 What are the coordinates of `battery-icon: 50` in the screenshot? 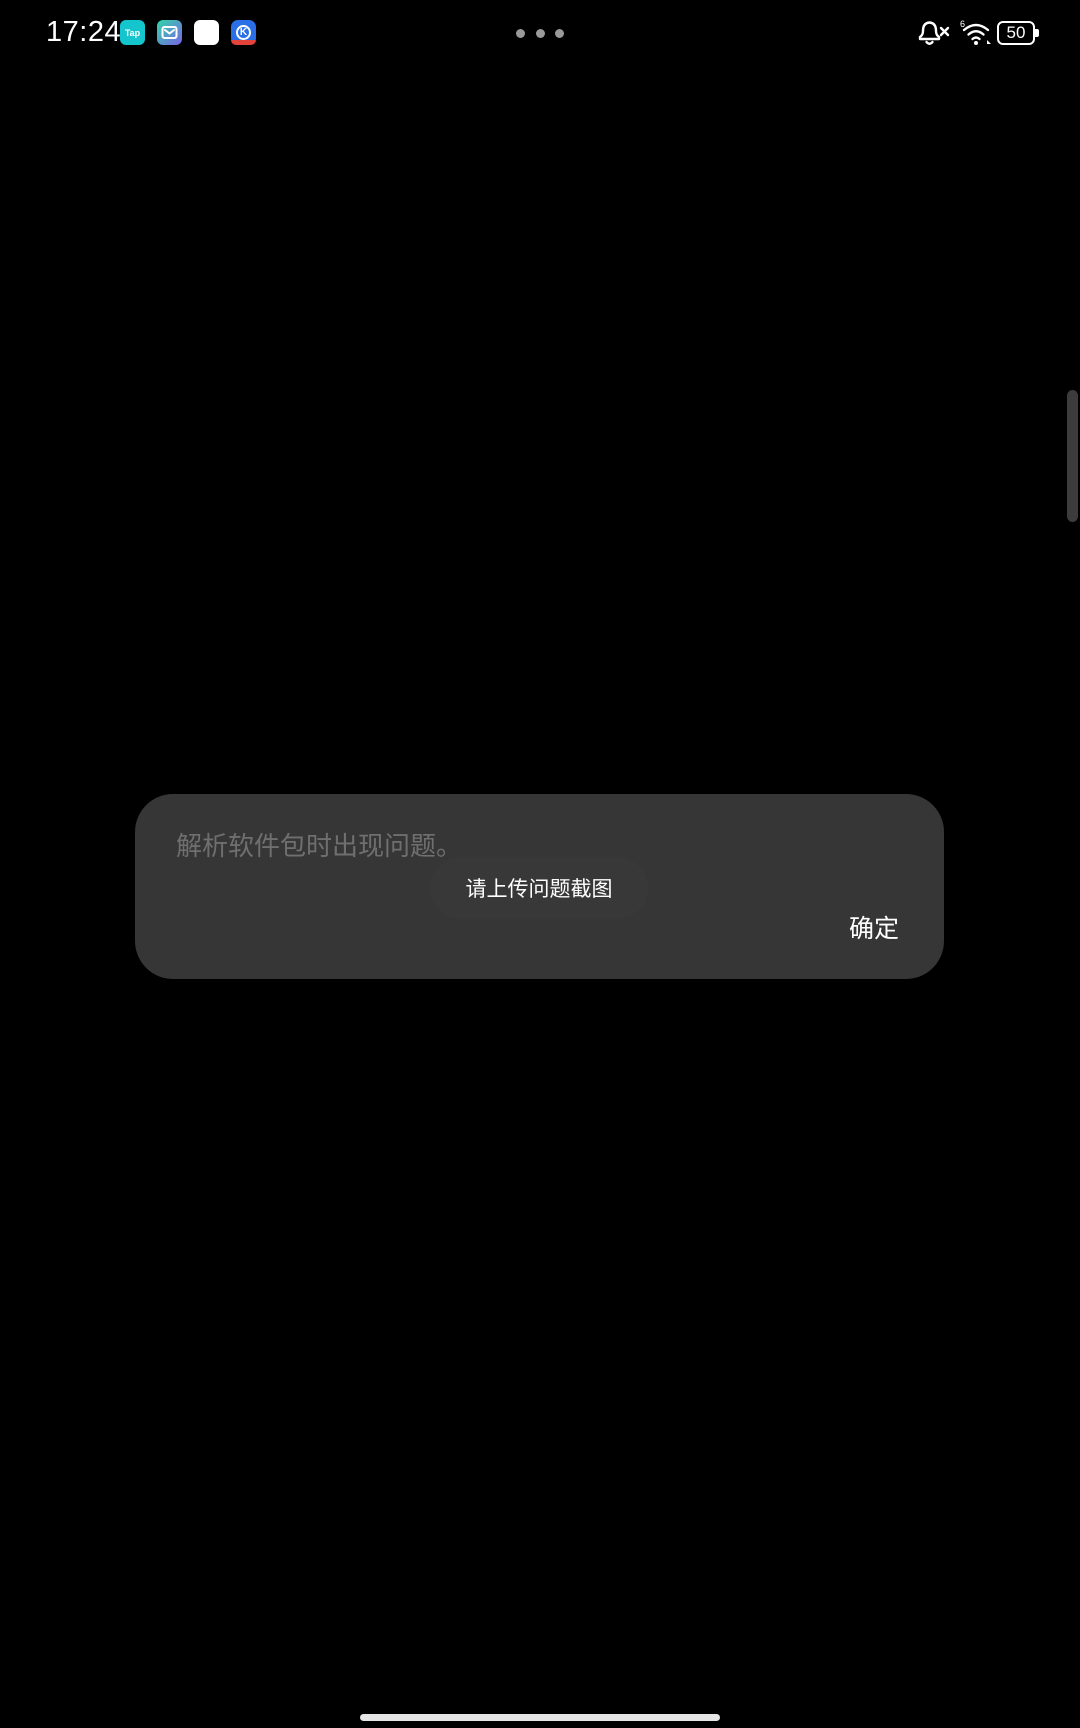 It's located at (1018, 33).